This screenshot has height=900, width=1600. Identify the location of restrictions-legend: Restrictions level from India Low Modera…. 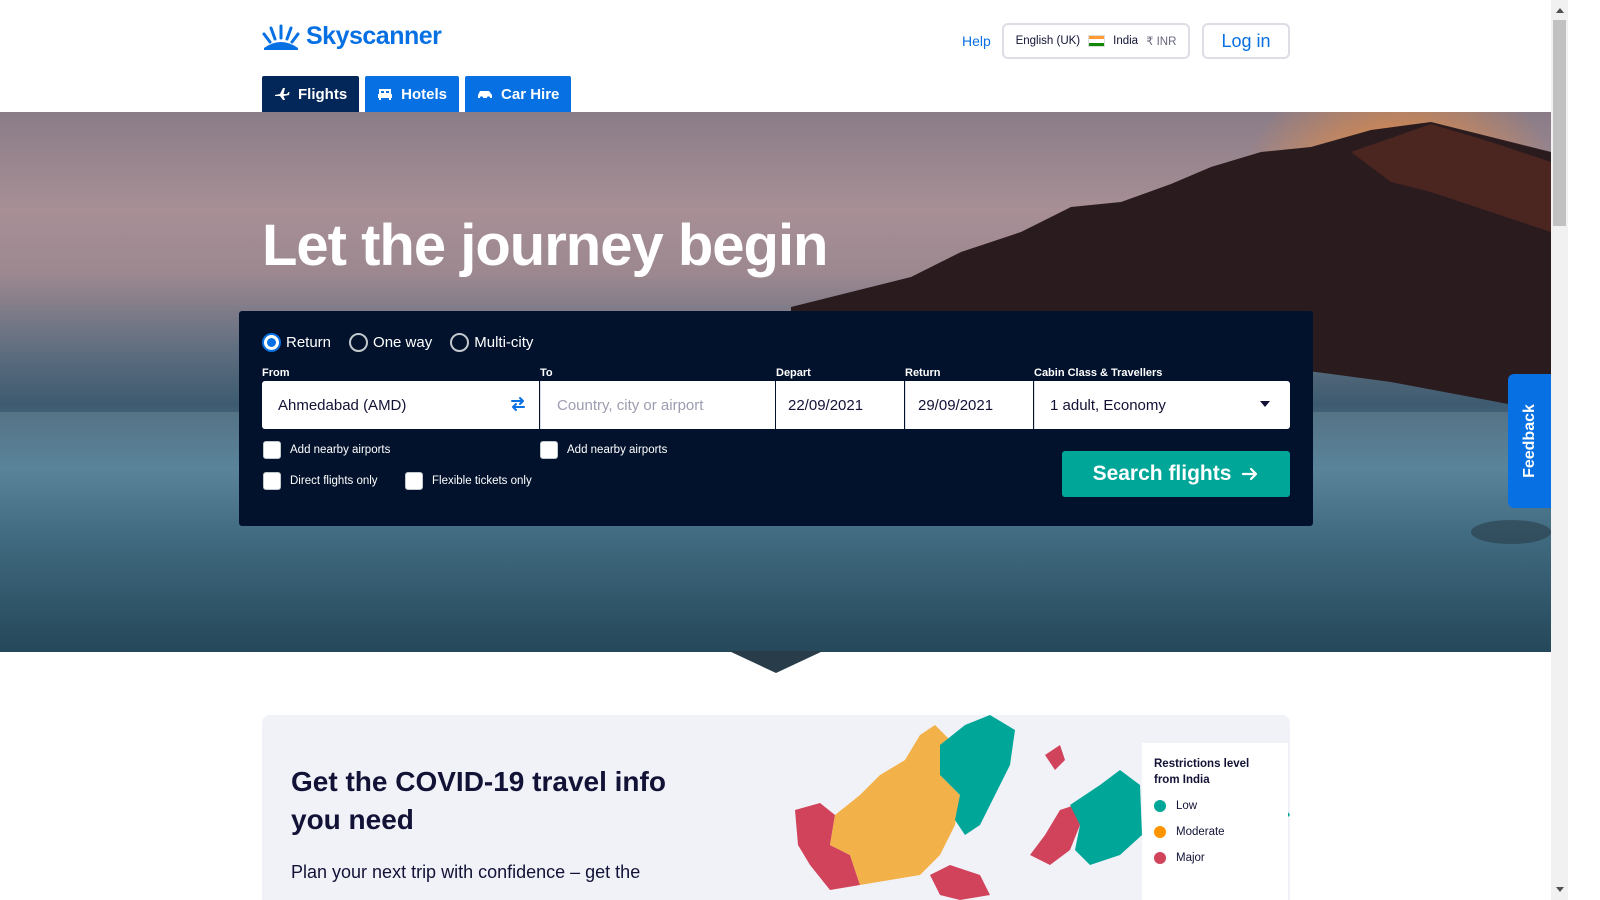
(1215, 821).